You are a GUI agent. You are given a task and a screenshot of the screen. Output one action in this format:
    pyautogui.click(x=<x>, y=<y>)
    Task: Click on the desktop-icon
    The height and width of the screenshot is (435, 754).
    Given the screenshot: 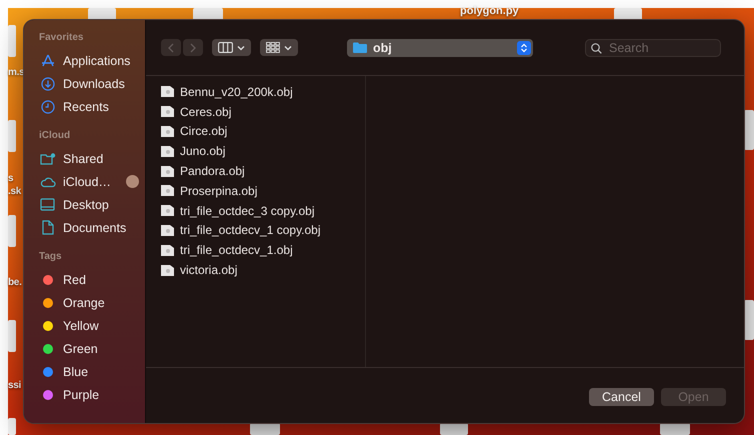 What is the action you would take?
    pyautogui.click(x=47, y=204)
    